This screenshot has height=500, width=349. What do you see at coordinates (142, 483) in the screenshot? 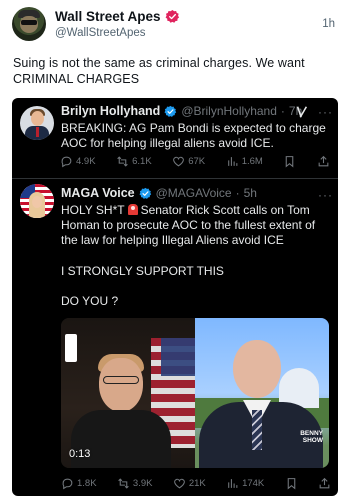
I see `repost-count: 3.9K` at bounding box center [142, 483].